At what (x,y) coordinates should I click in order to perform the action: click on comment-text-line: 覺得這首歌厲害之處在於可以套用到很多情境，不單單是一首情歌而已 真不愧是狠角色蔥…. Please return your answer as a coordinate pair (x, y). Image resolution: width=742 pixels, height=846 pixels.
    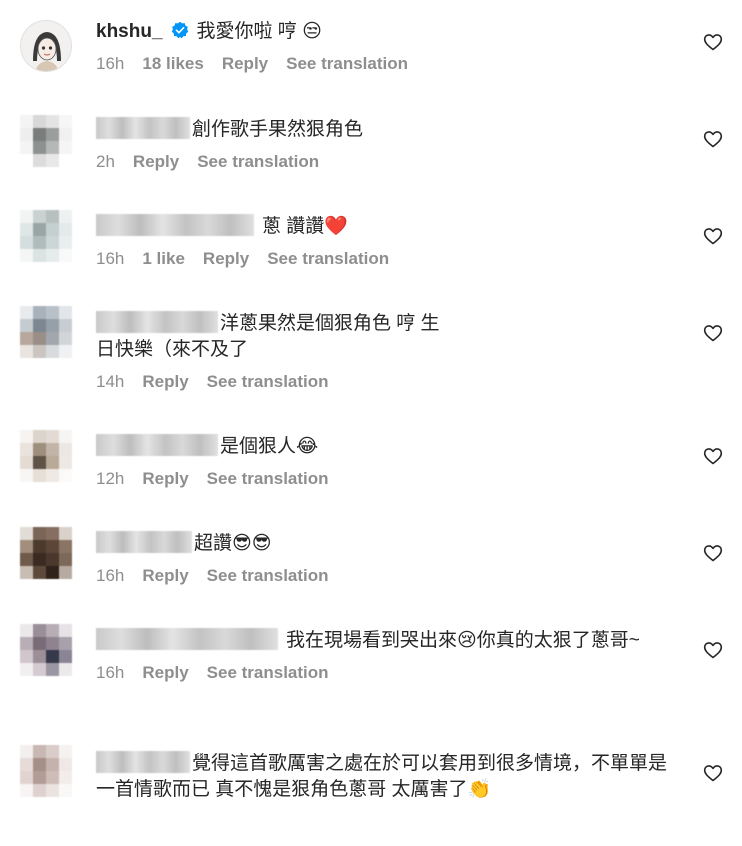
    Looking at the image, I should click on (383, 777).